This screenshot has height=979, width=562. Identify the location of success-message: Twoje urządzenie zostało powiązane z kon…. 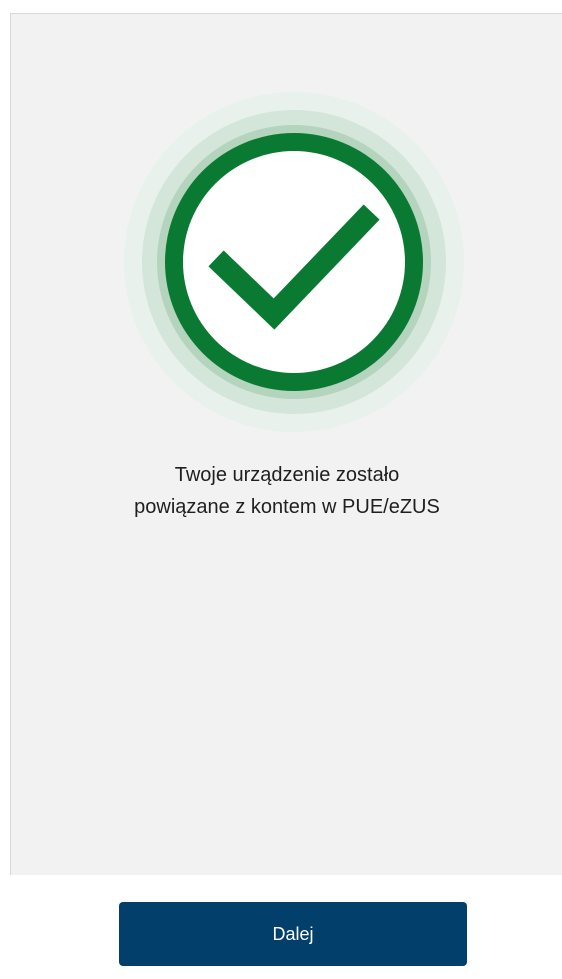
(286, 491).